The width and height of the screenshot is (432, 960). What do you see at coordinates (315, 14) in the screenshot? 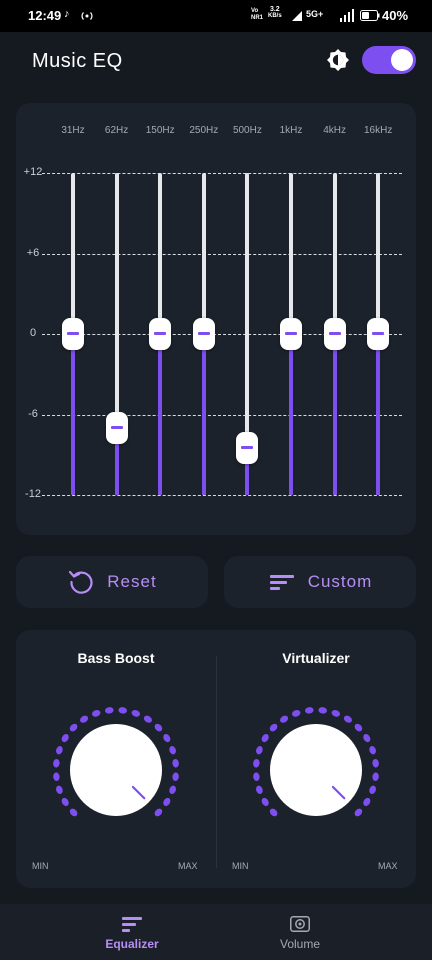
I see `network-type: 5G+` at bounding box center [315, 14].